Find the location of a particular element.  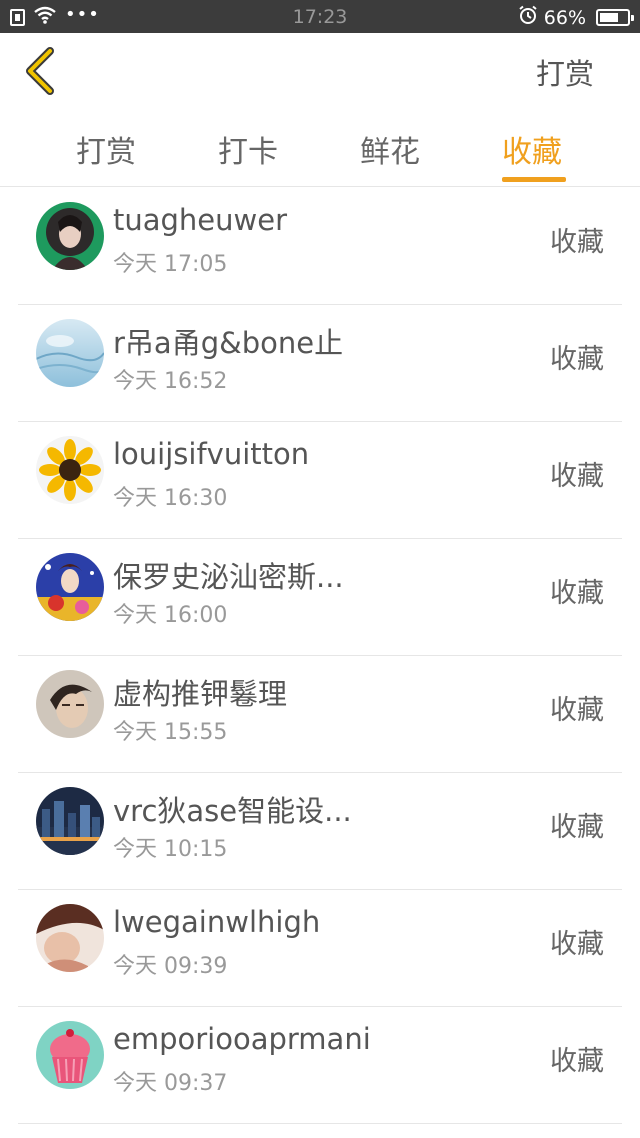

item-time: 今天 09:39 is located at coordinates (170, 966).